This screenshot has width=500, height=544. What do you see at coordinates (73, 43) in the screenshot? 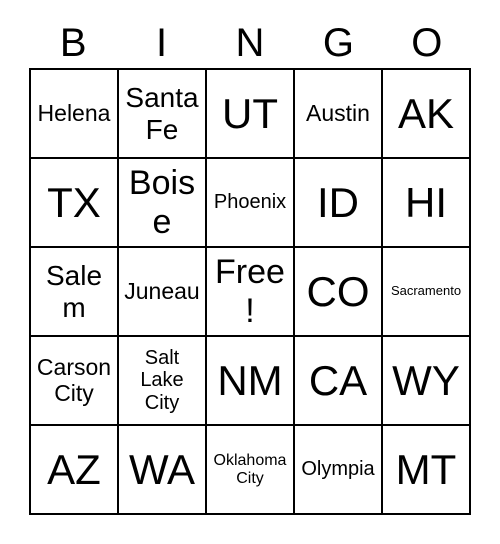
I see `bingo-header-letter-b: B` at bounding box center [73, 43].